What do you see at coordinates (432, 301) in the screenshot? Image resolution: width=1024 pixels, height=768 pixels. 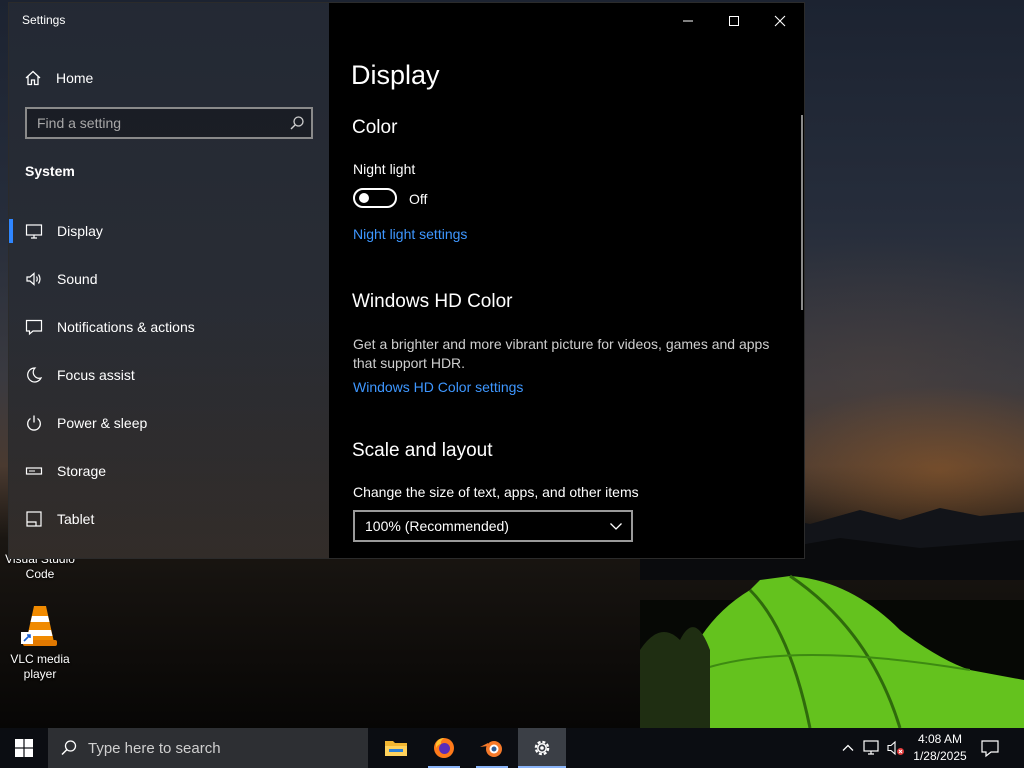 I see `hd-color-heading: Windows HD Color` at bounding box center [432, 301].